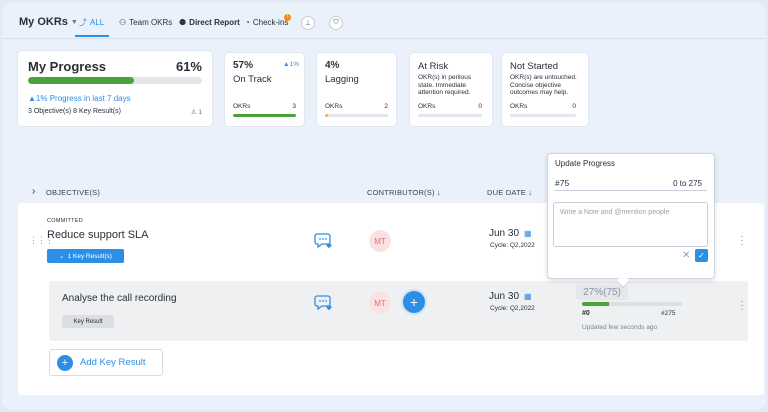  Describe the element at coordinates (586, 313) in the screenshot. I see `kr-min-value: #0` at that location.